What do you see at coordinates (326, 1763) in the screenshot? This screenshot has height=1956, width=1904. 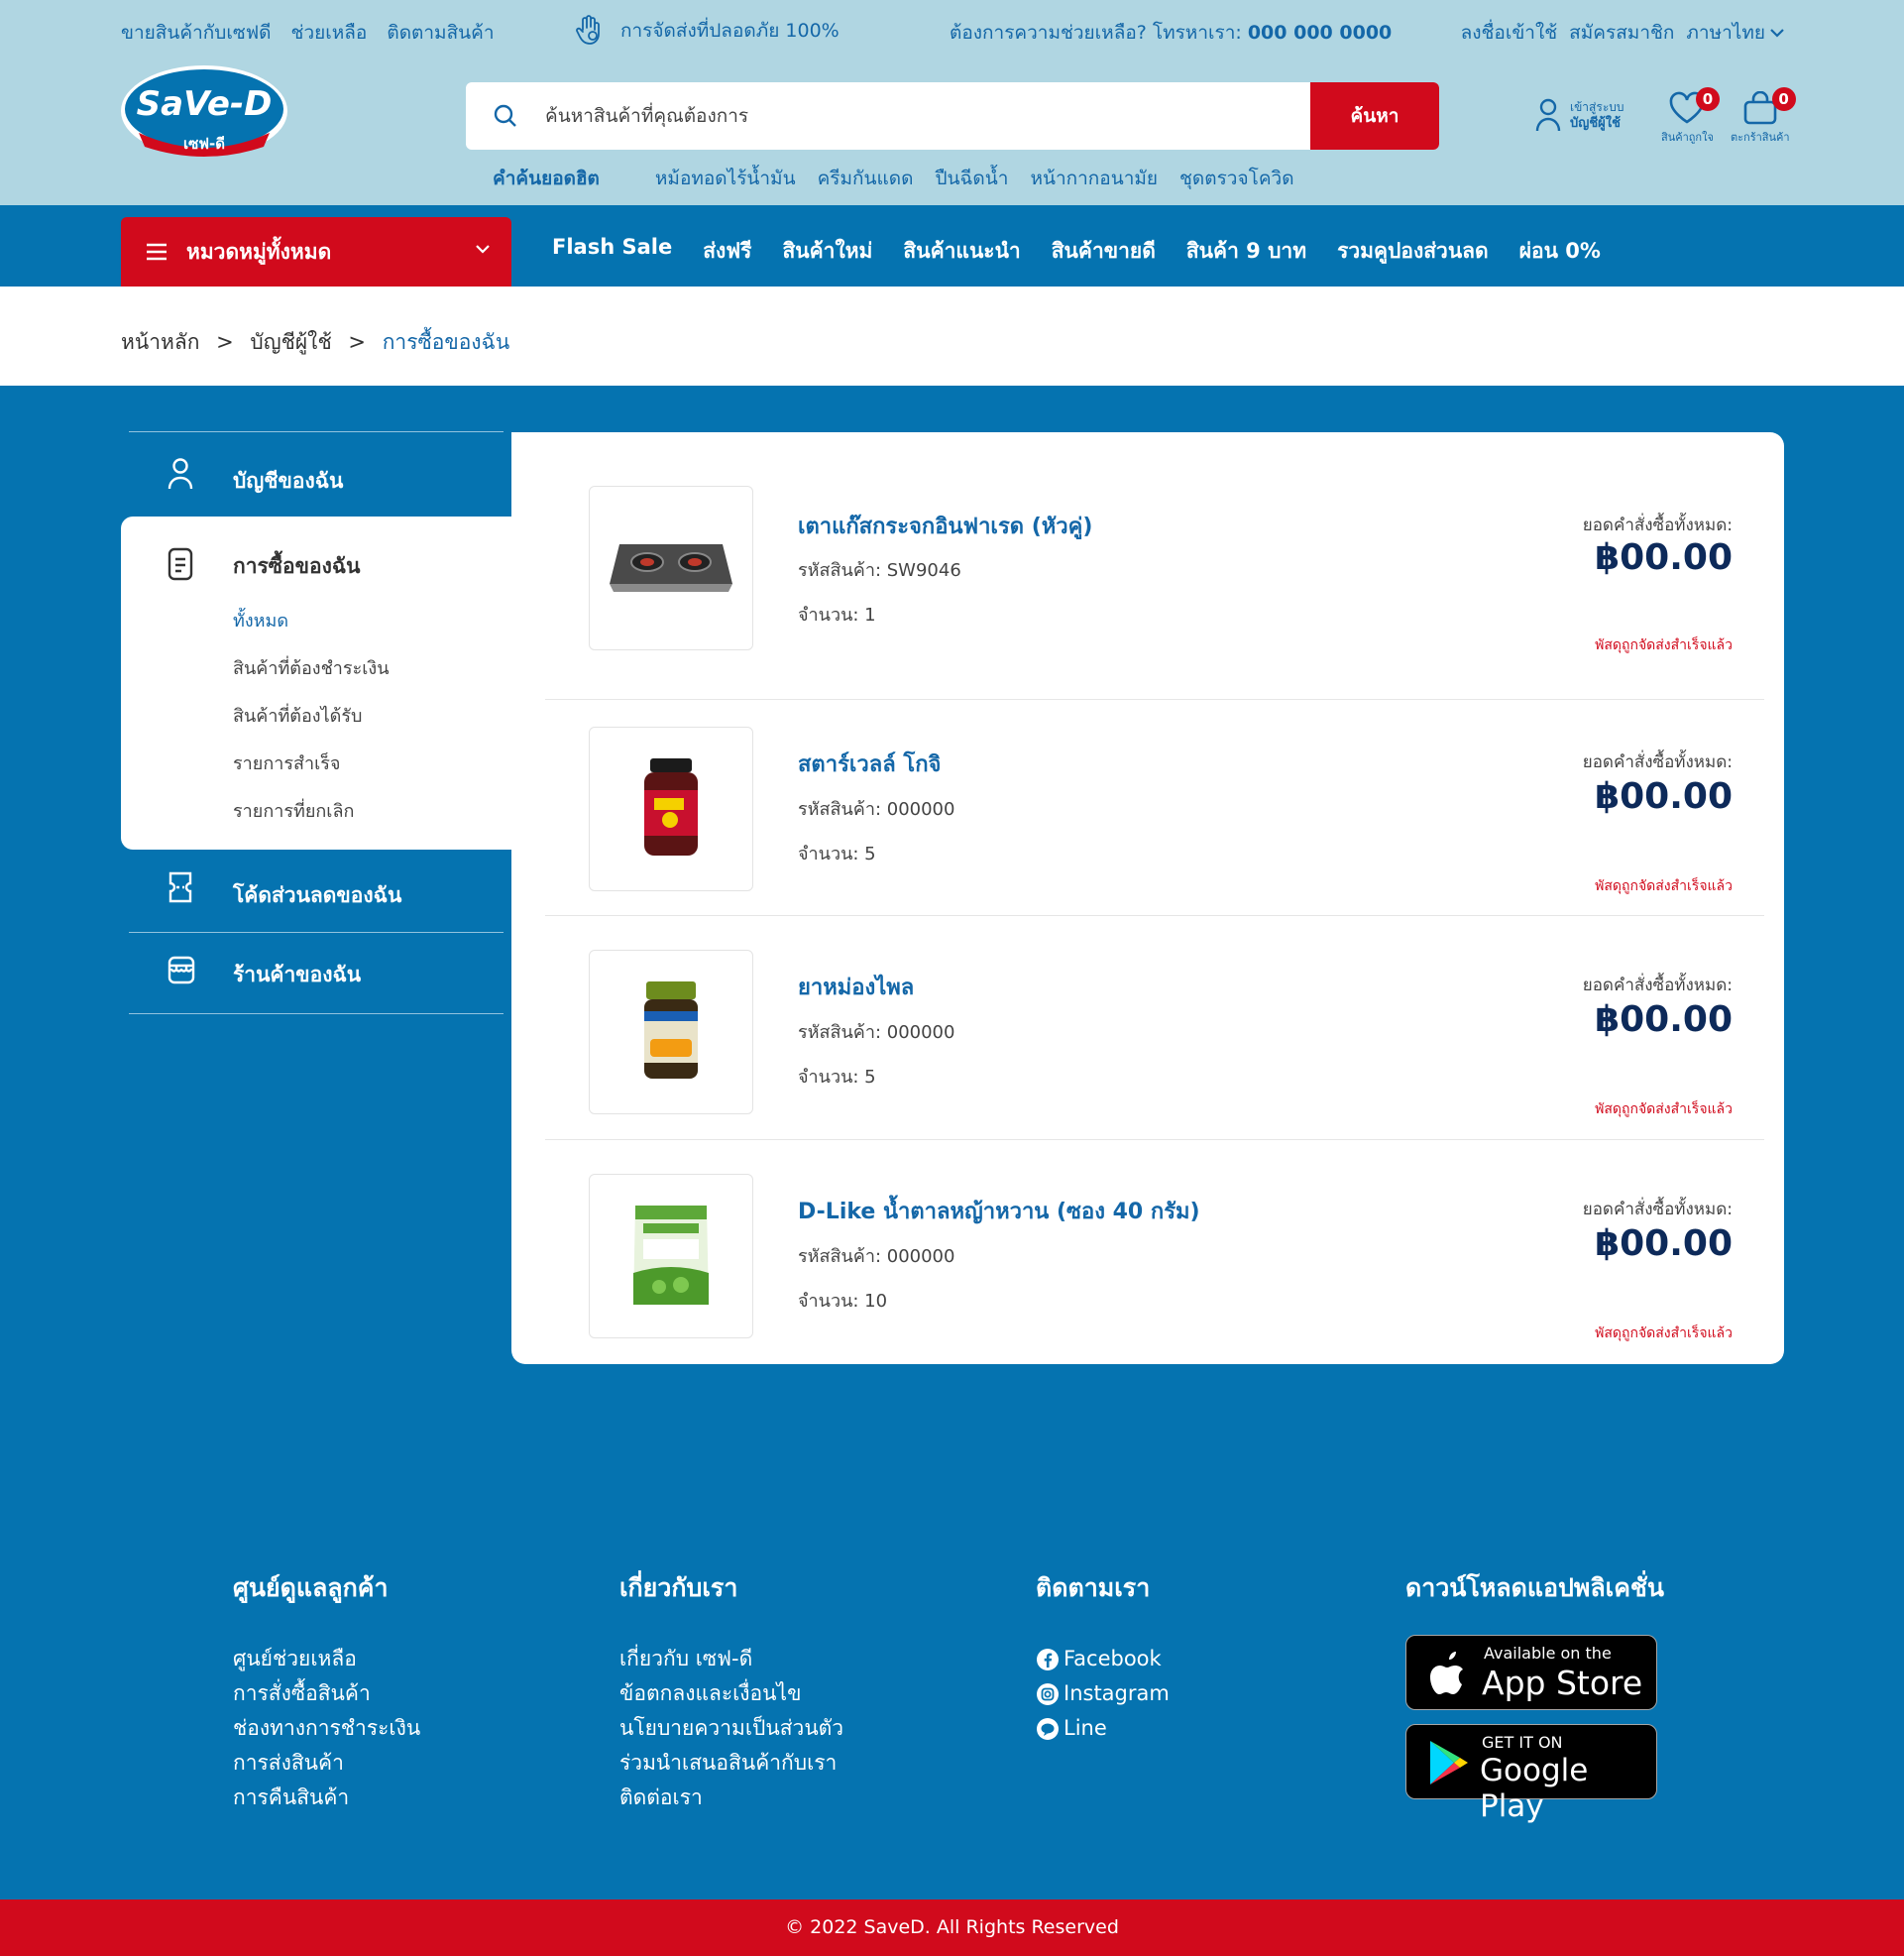 I see `footer-link: การส่งสินค้า` at bounding box center [326, 1763].